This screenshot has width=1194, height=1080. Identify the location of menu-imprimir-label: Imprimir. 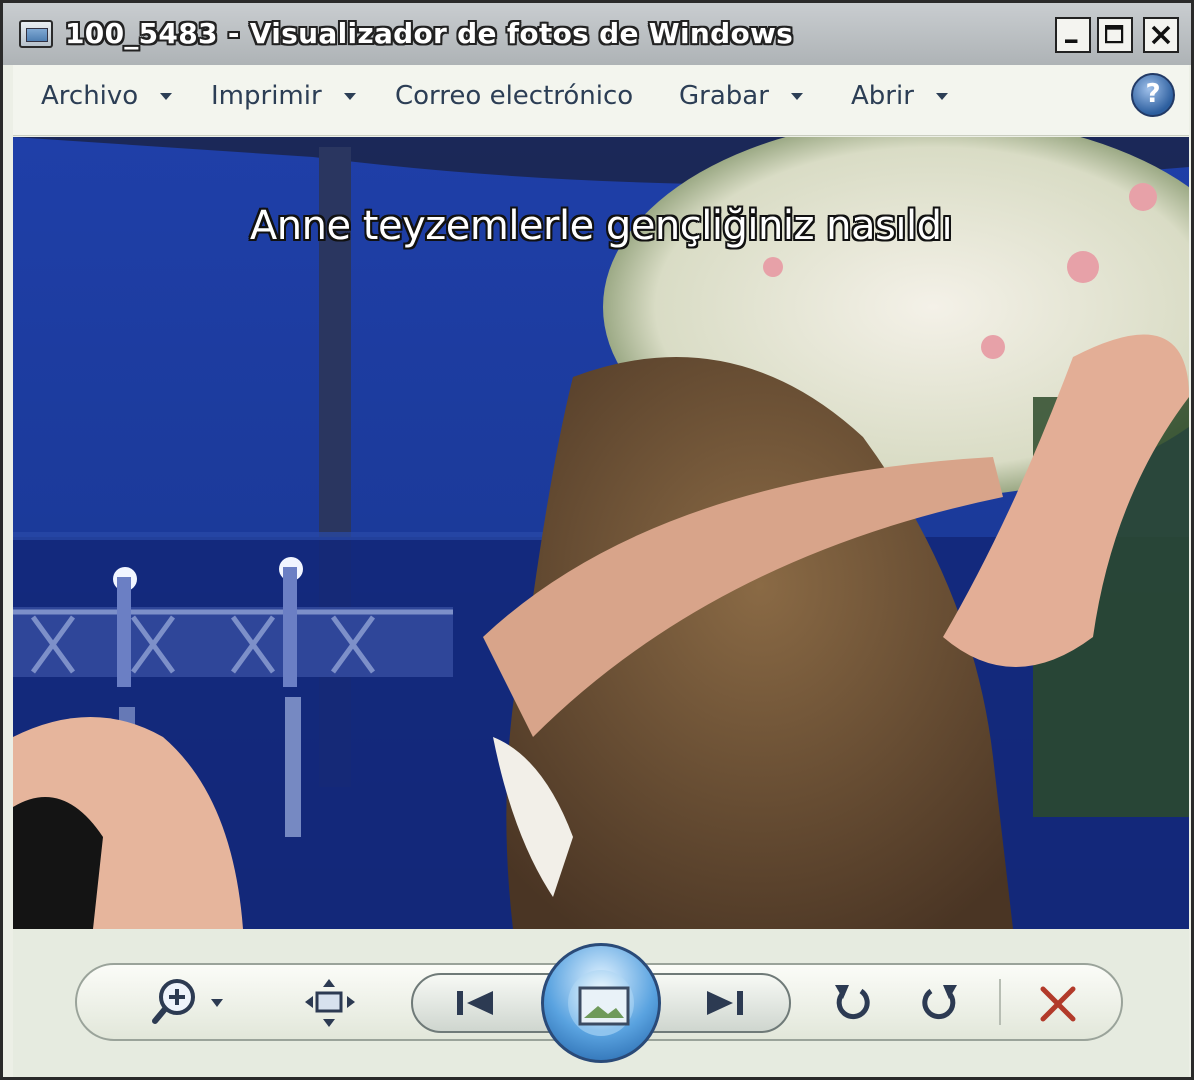
(266, 96).